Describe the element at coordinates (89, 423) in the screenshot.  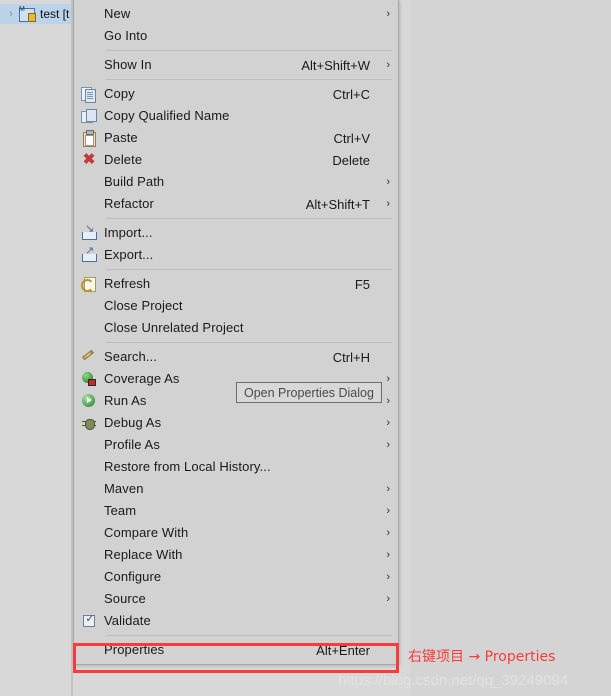
I see `debug-icon` at that location.